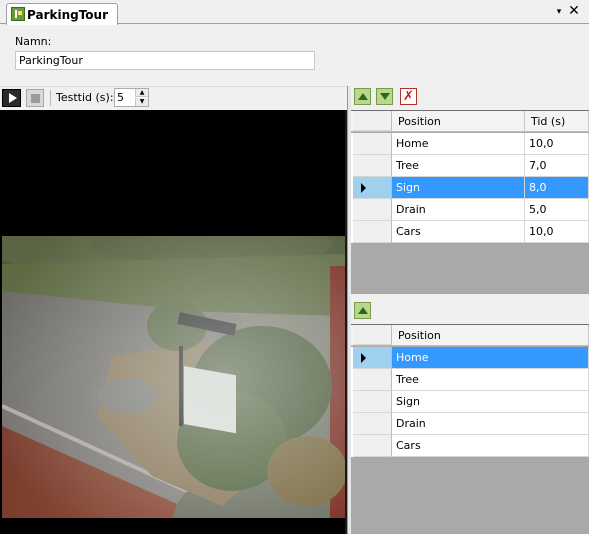 The image size is (589, 534). I want to click on arrow-down-icon, so click(384, 96).